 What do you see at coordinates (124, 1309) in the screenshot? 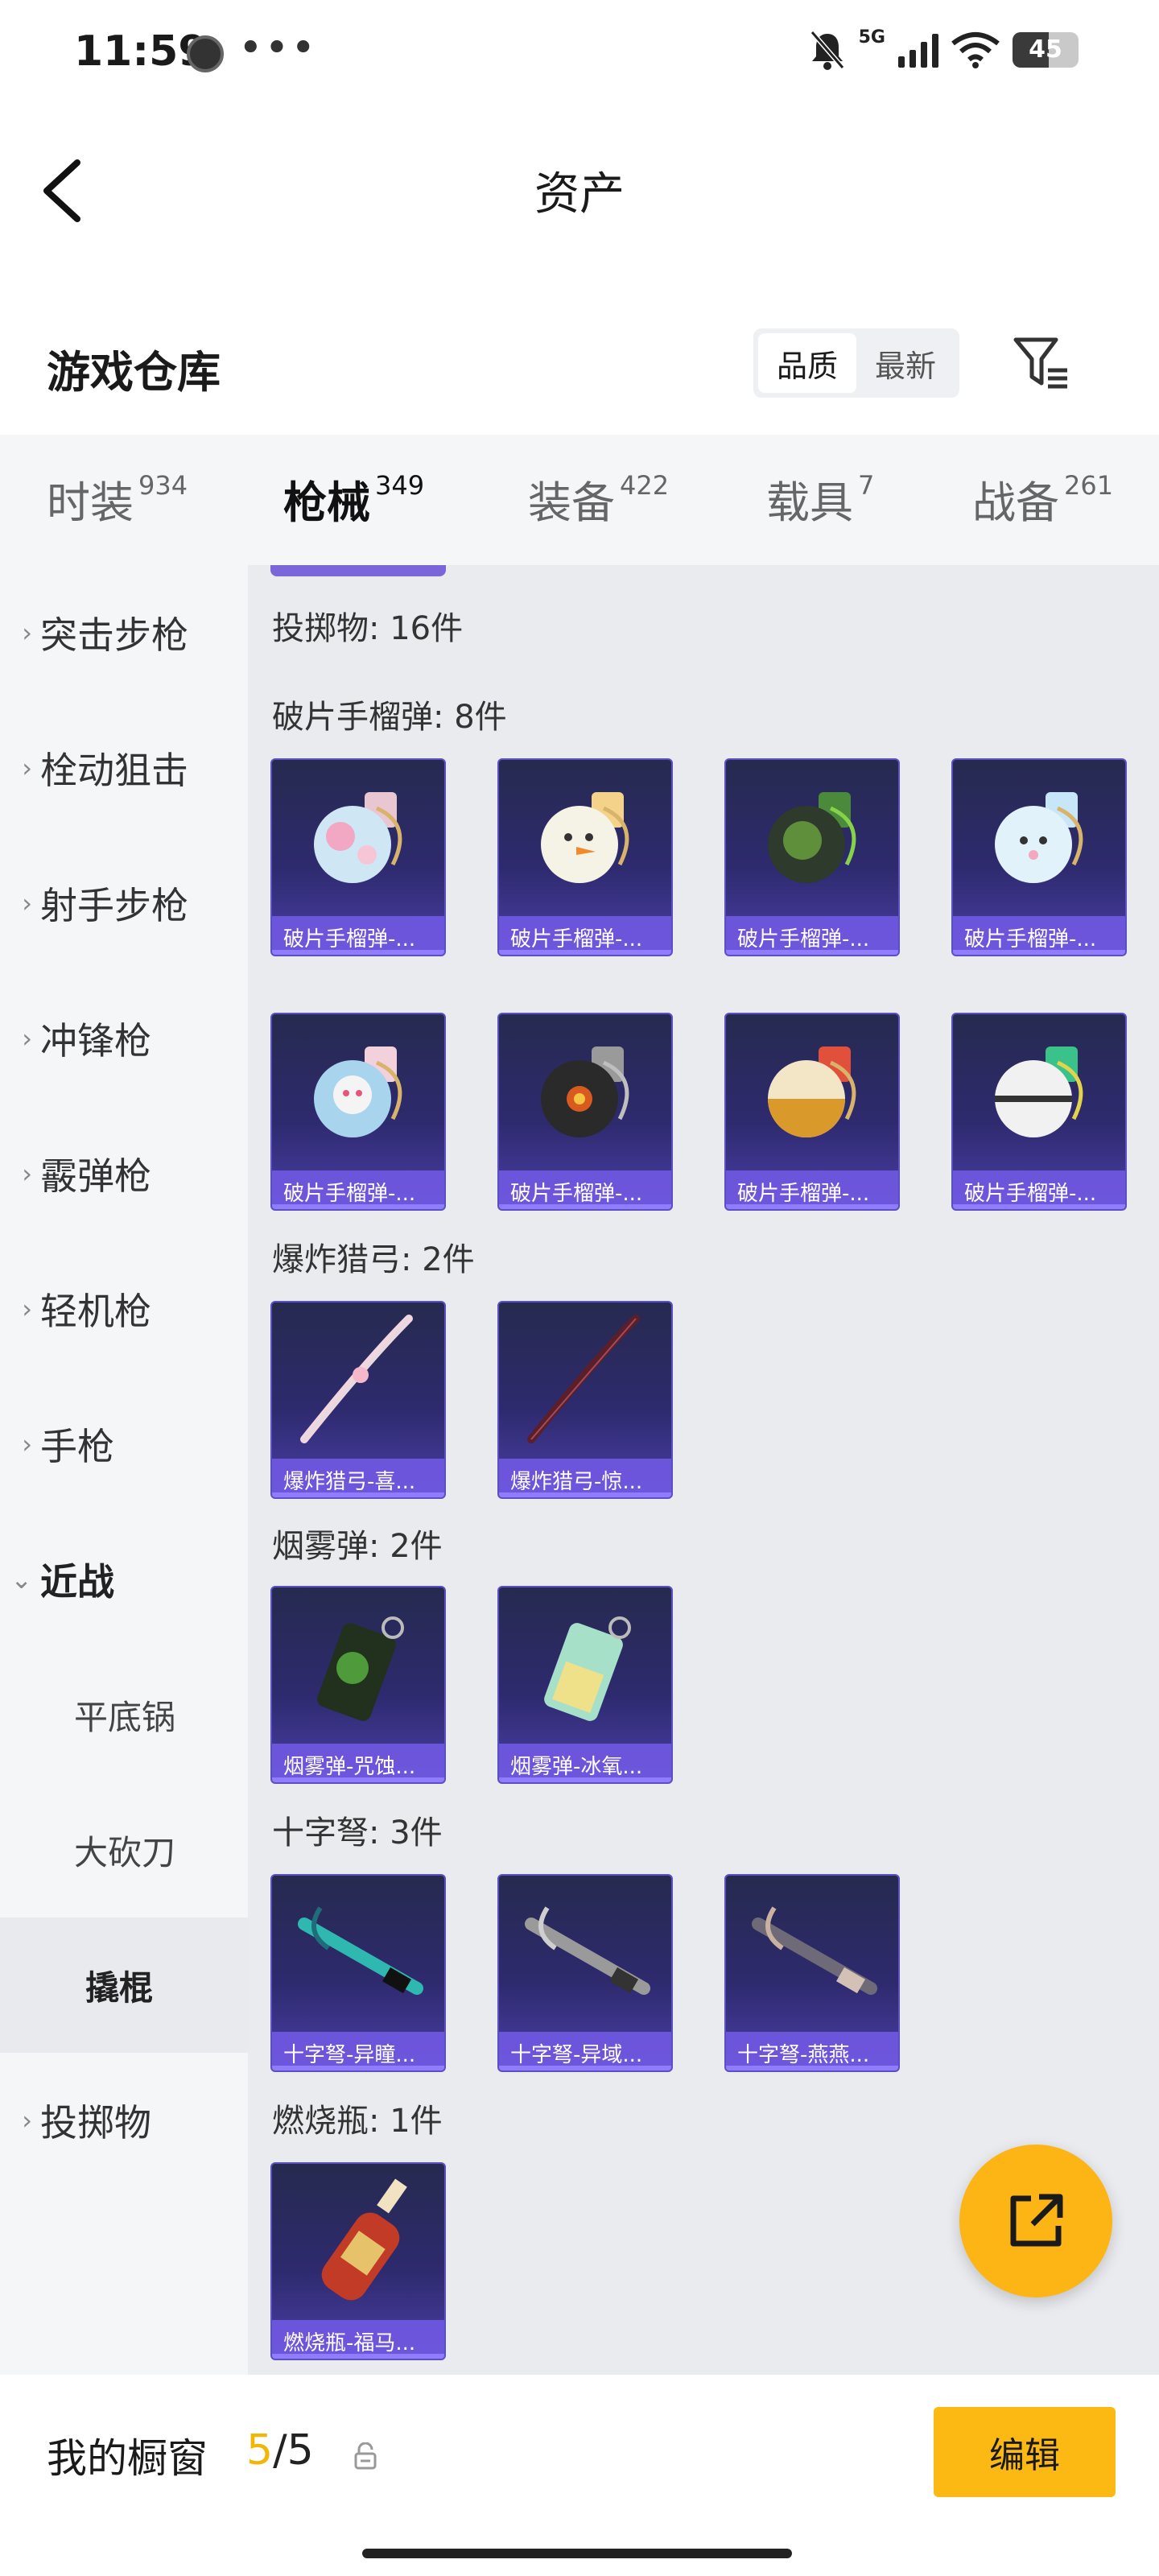
I see `sidebar-item-lmg: › 轻机枪` at bounding box center [124, 1309].